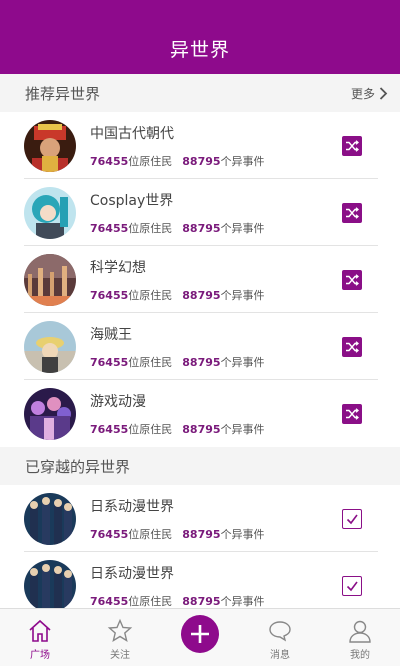  What do you see at coordinates (280, 631) in the screenshot?
I see `chat-bubble-icon` at bounding box center [280, 631].